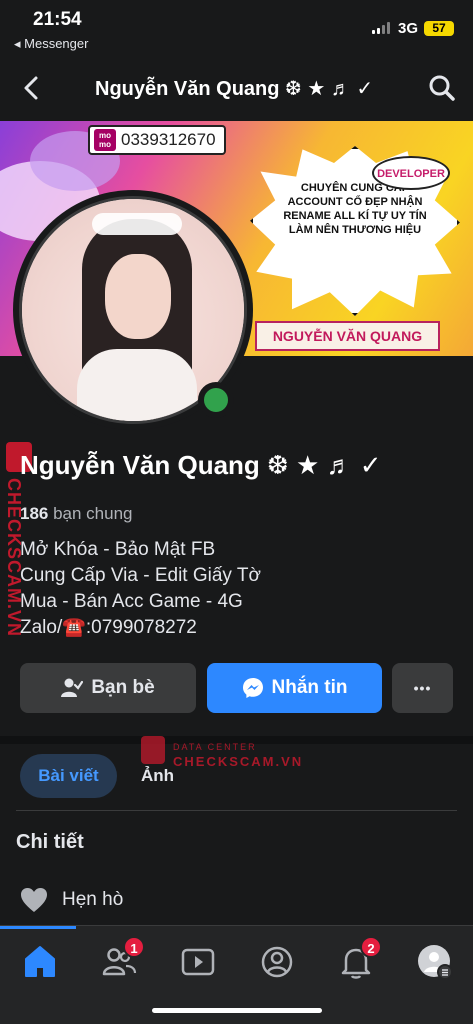 This screenshot has width=473, height=1024. I want to click on cover-phone-tag: mo mo 0339312670, so click(157, 140).